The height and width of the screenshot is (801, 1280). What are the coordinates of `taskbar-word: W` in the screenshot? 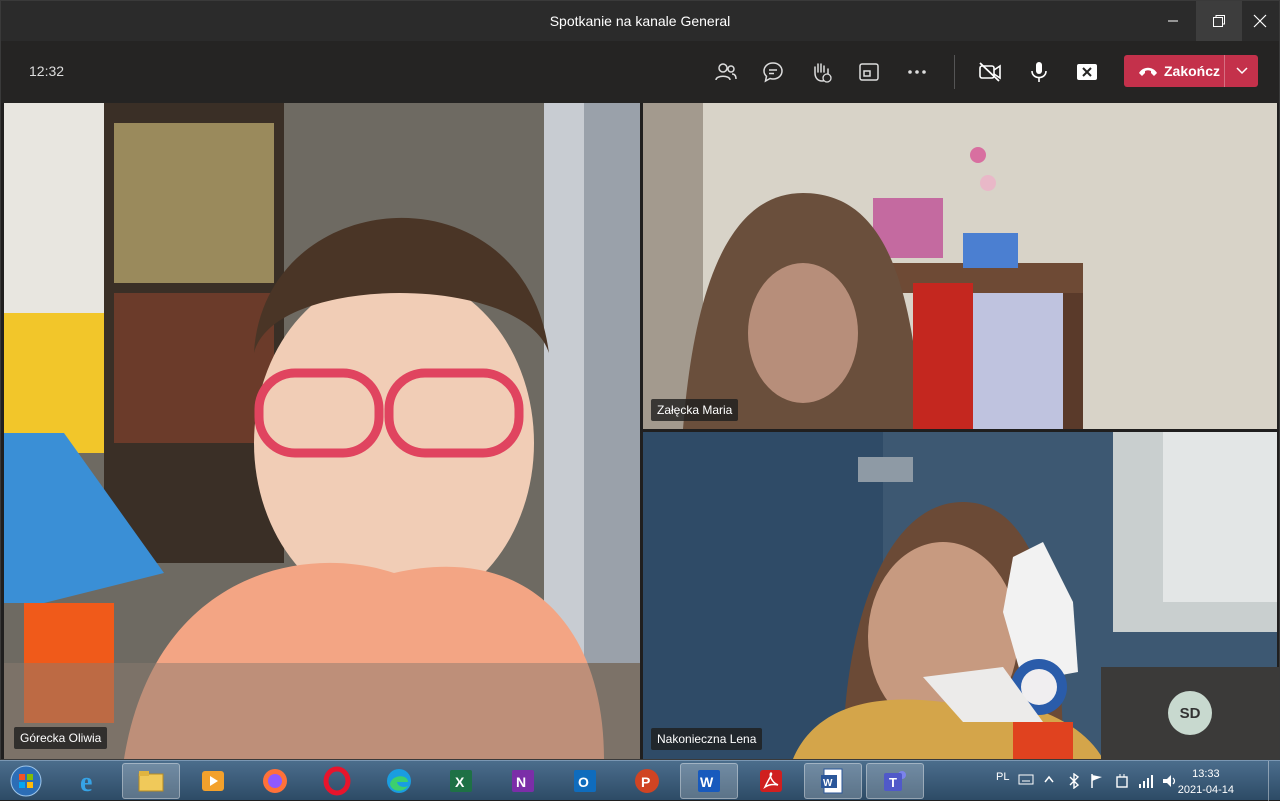 It's located at (709, 781).